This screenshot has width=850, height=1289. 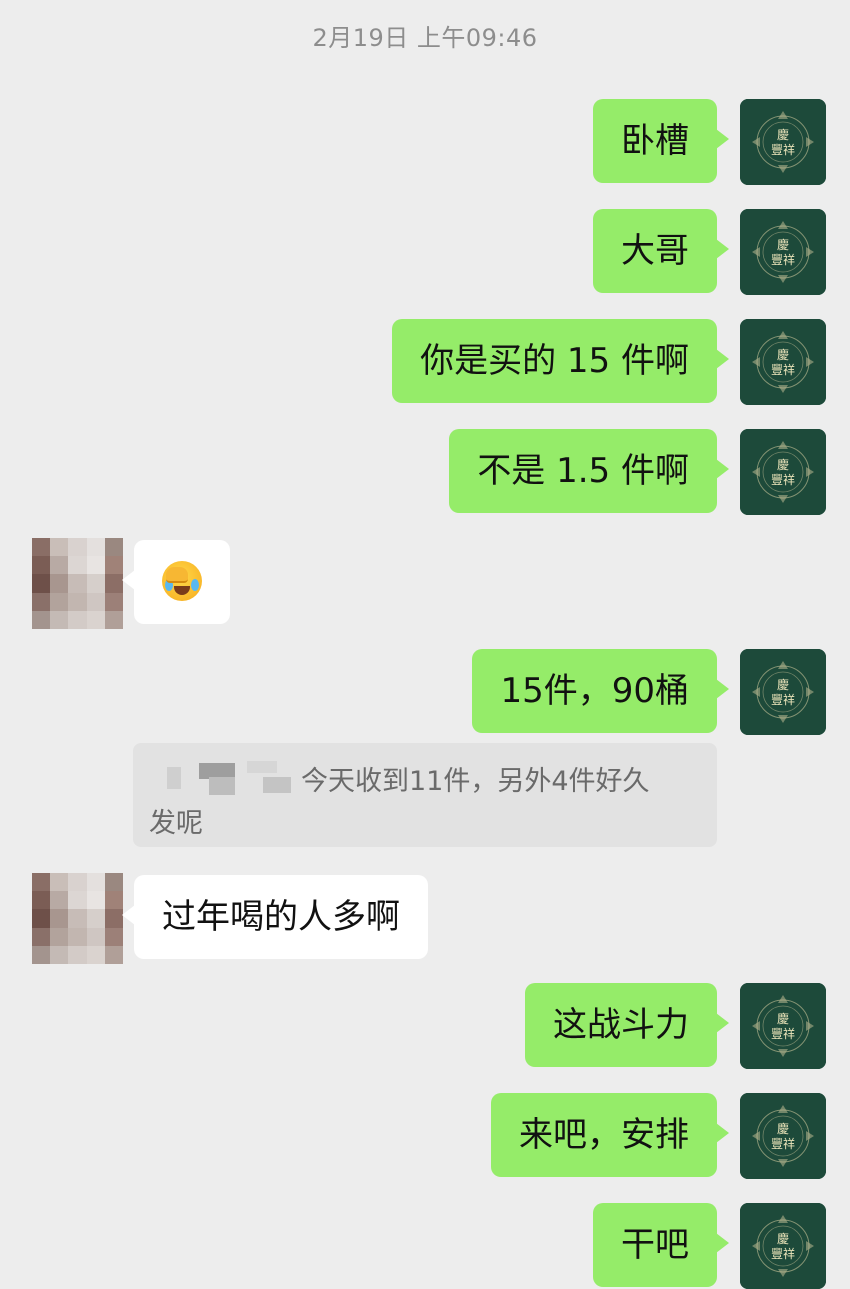 What do you see at coordinates (275, 917) in the screenshot?
I see `message-bubble-other: 过年喝的人多啊` at bounding box center [275, 917].